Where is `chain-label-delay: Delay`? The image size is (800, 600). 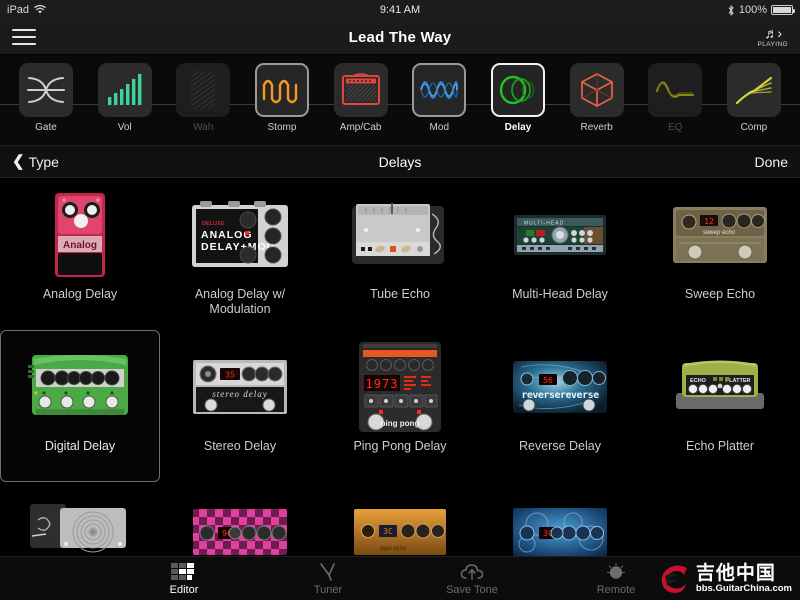 chain-label-delay: Delay is located at coordinates (518, 127).